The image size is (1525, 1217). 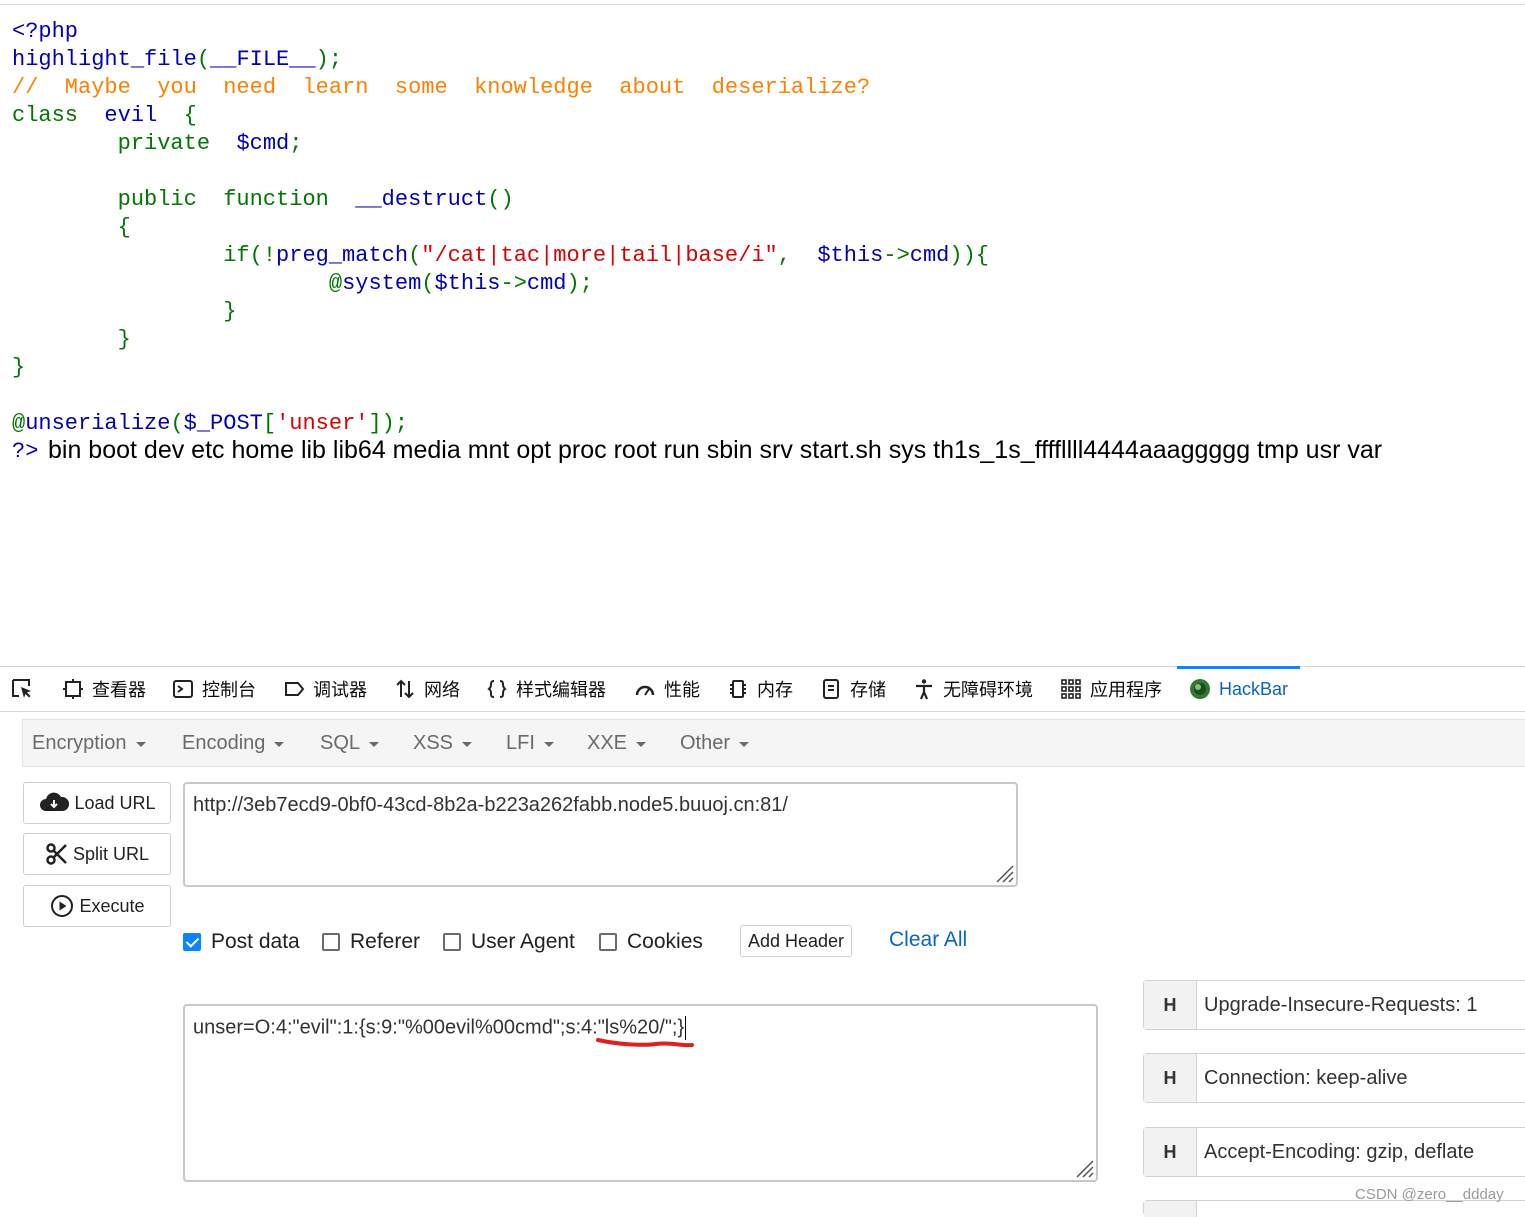 I want to click on code-line: class evil {, so click(x=762, y=116).